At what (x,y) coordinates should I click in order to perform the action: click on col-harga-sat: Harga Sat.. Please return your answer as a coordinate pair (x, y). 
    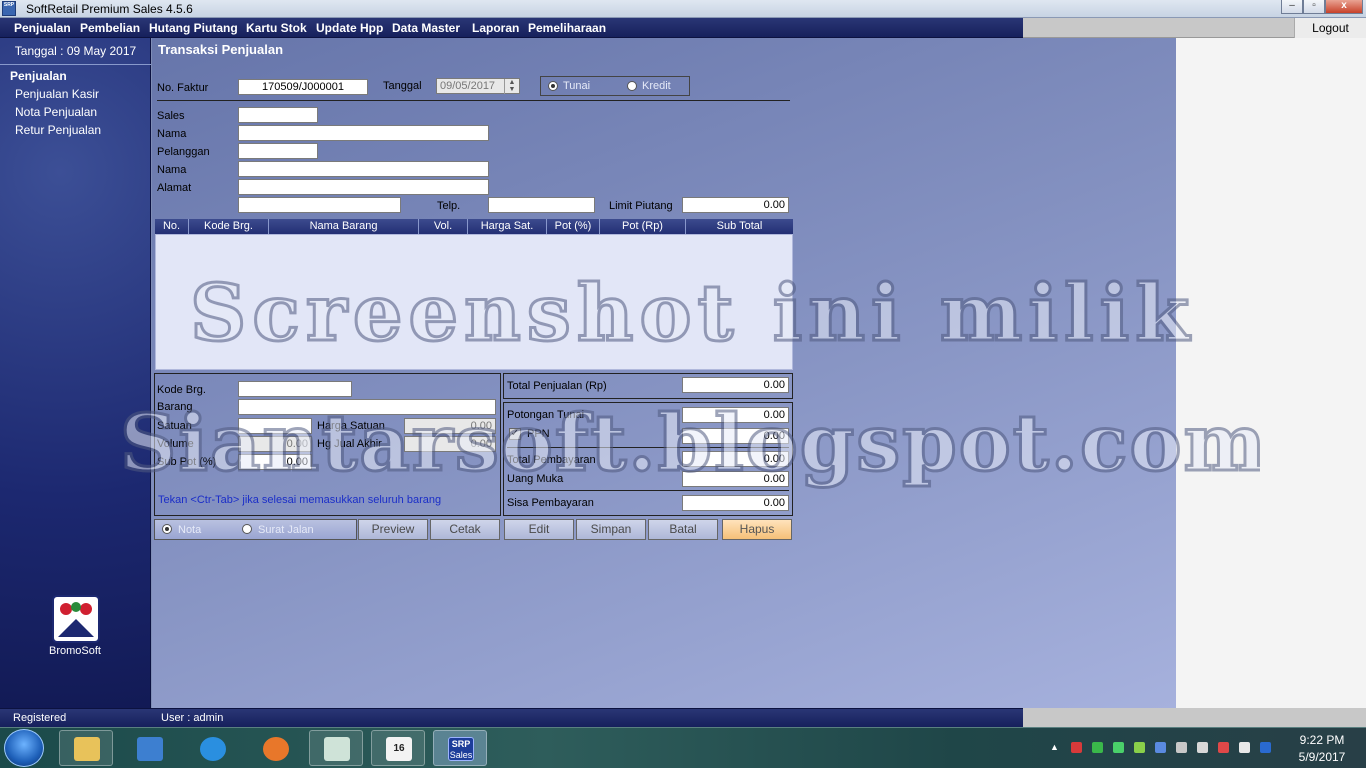
    Looking at the image, I should click on (507, 226).